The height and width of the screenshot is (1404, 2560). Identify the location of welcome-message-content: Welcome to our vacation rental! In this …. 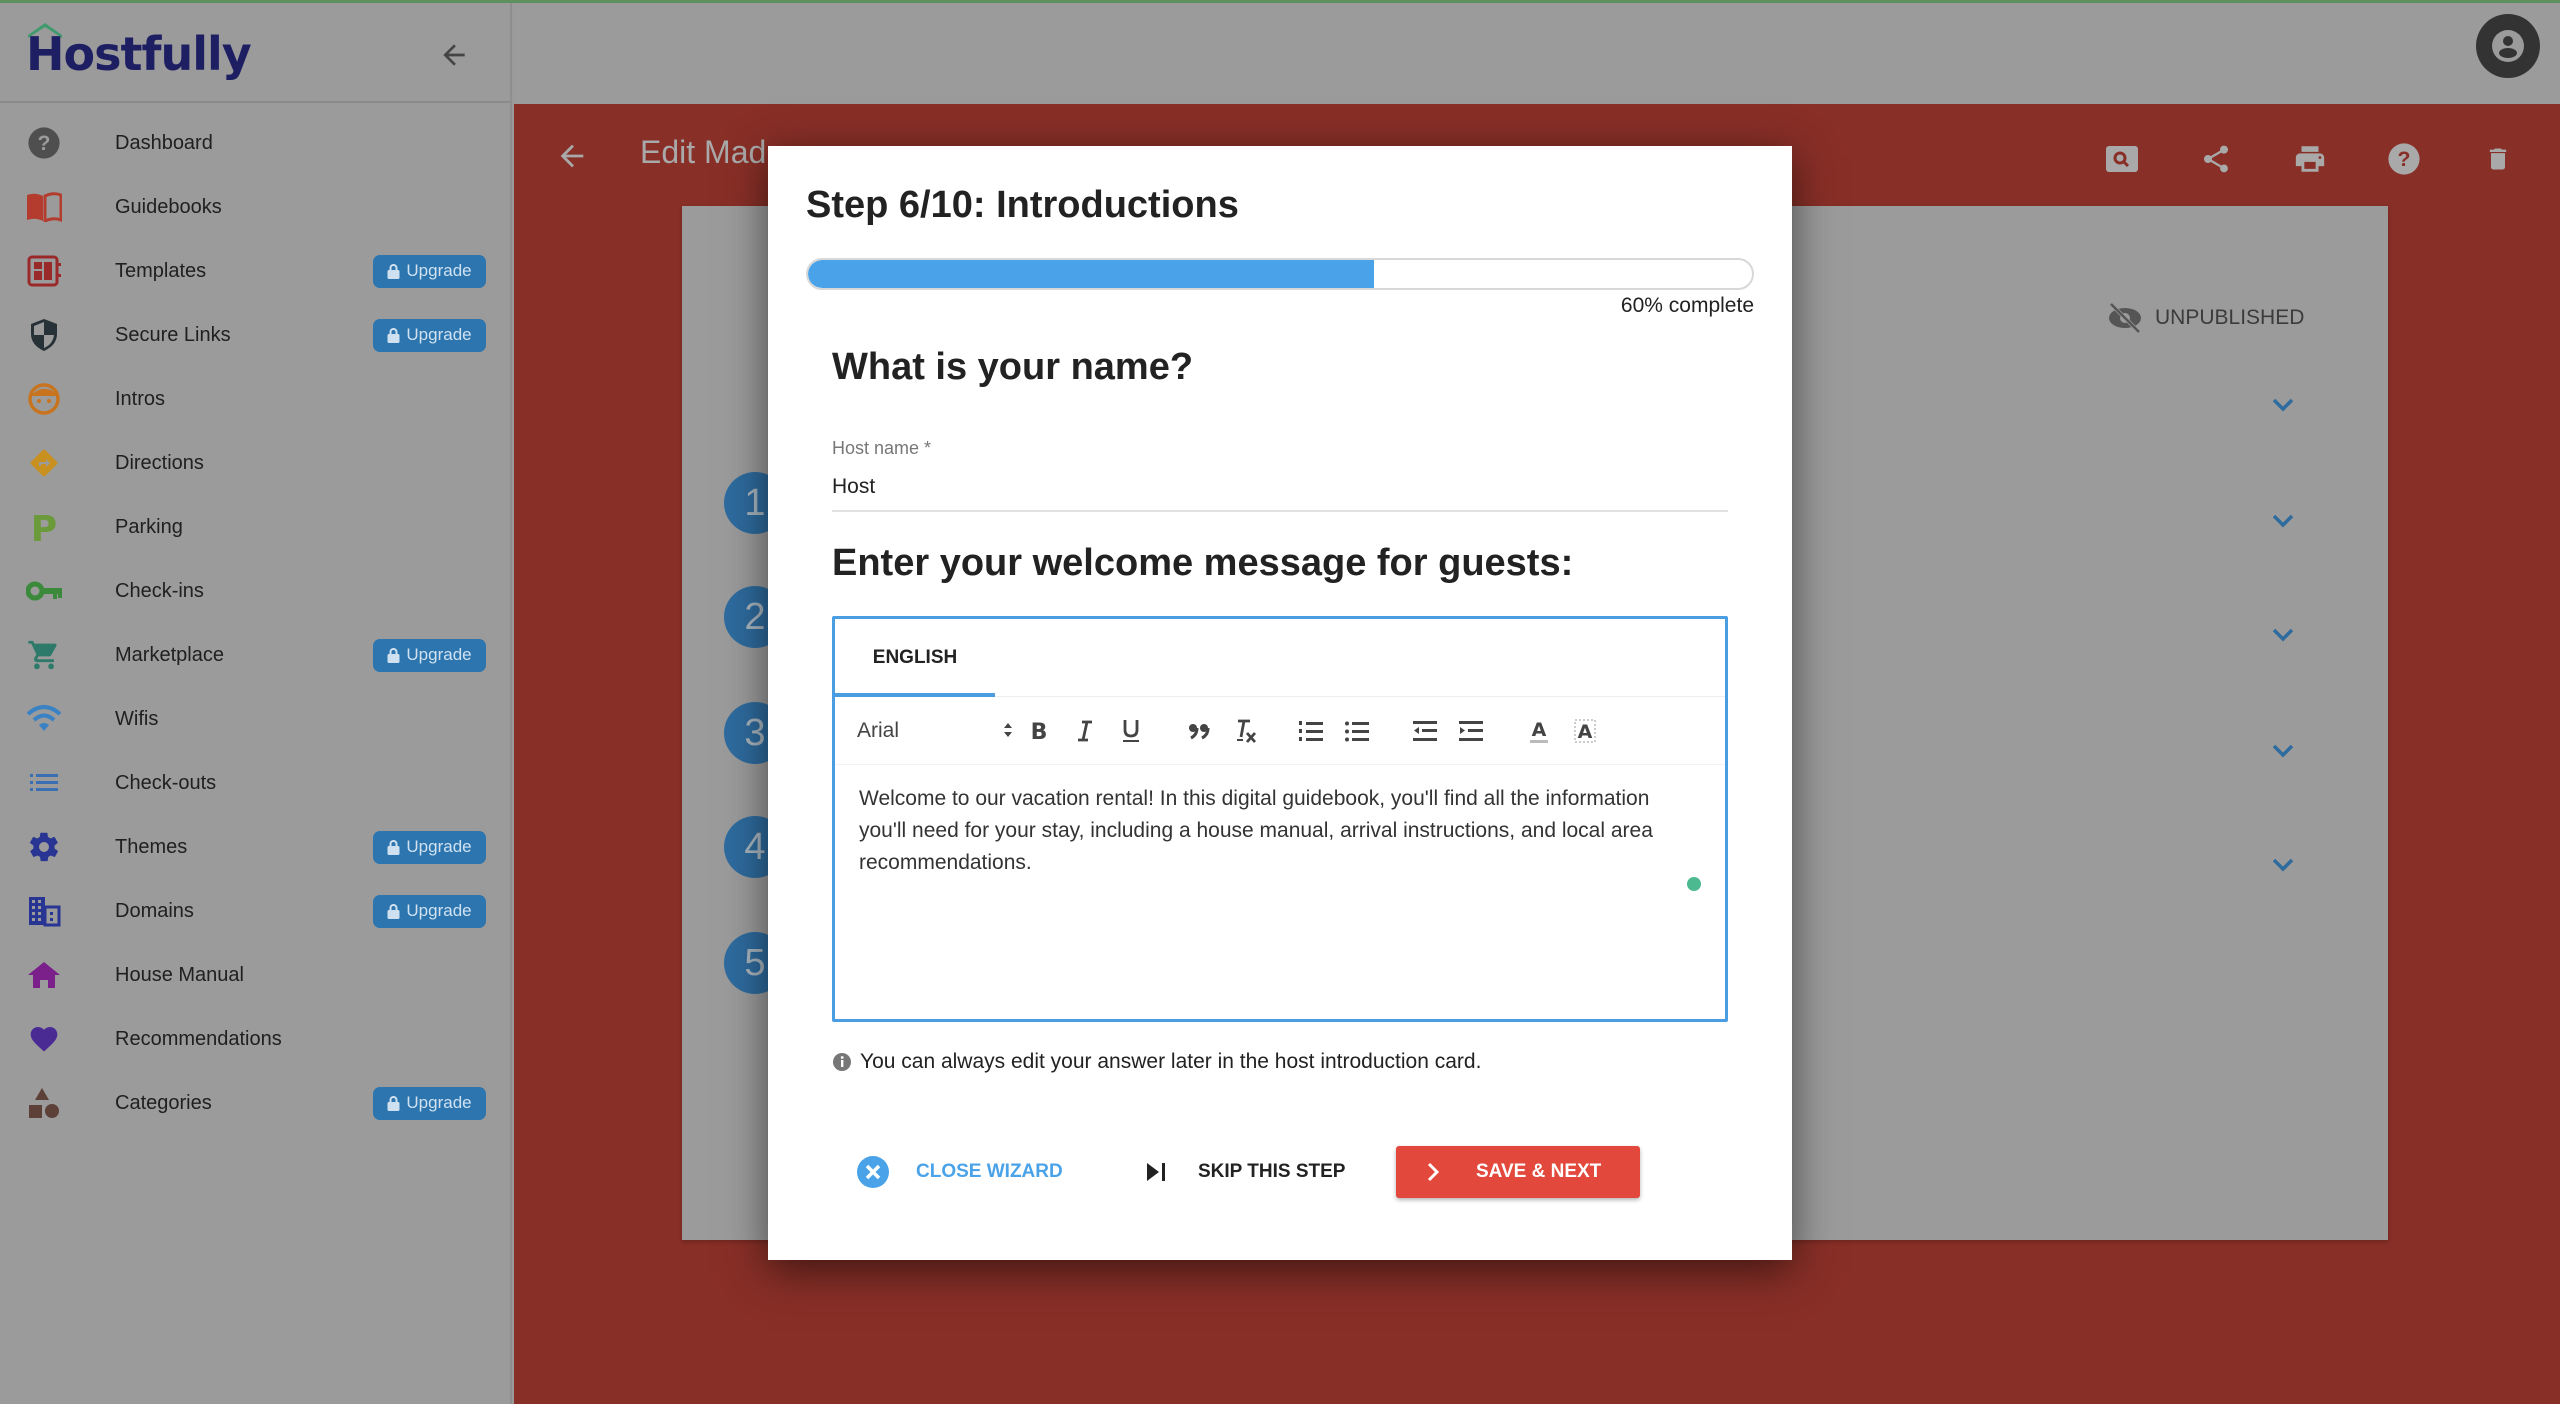
(1279, 831).